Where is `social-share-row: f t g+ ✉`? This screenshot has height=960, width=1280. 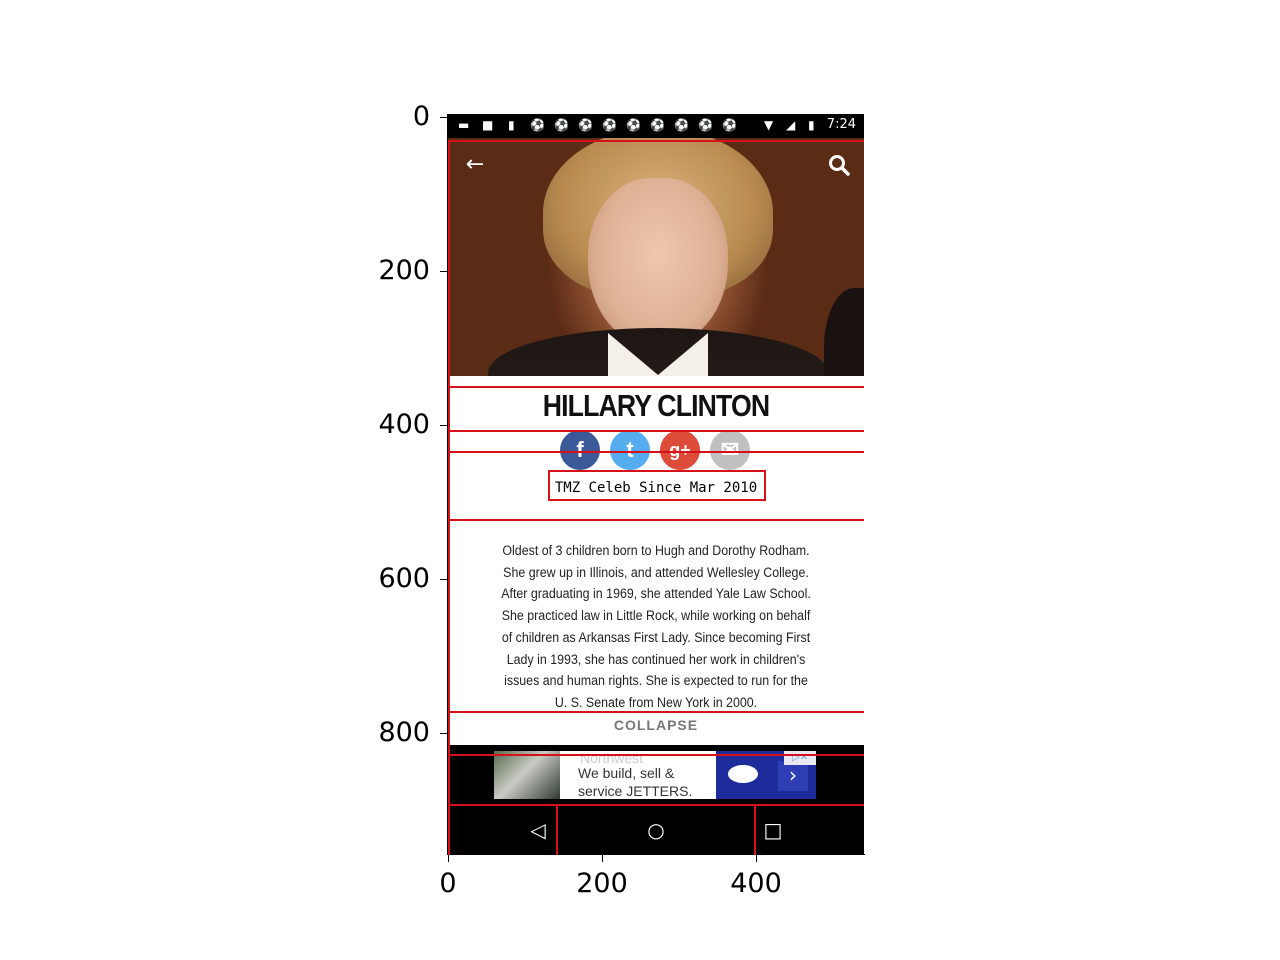
social-share-row: f t g+ ✉ is located at coordinates (656, 450).